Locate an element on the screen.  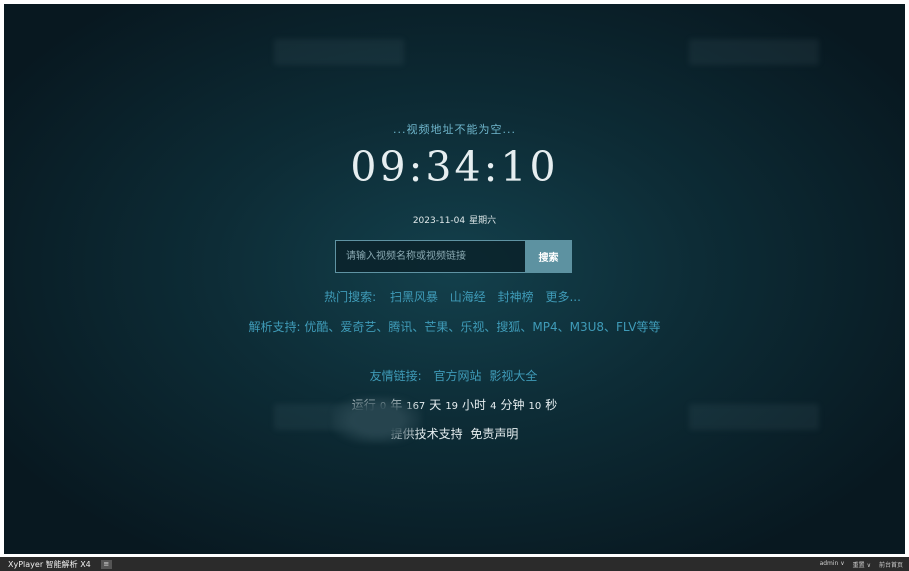
runtime-counter: 运行0年167天19小时4分钟10秒 is located at coordinates (454, 404).